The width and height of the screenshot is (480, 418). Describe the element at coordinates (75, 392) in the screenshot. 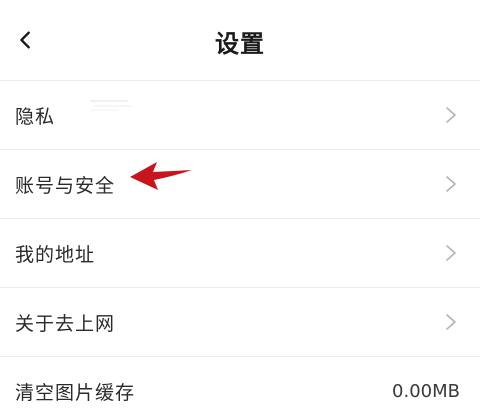

I see `settings-item-label: 清空图片缓存` at that location.